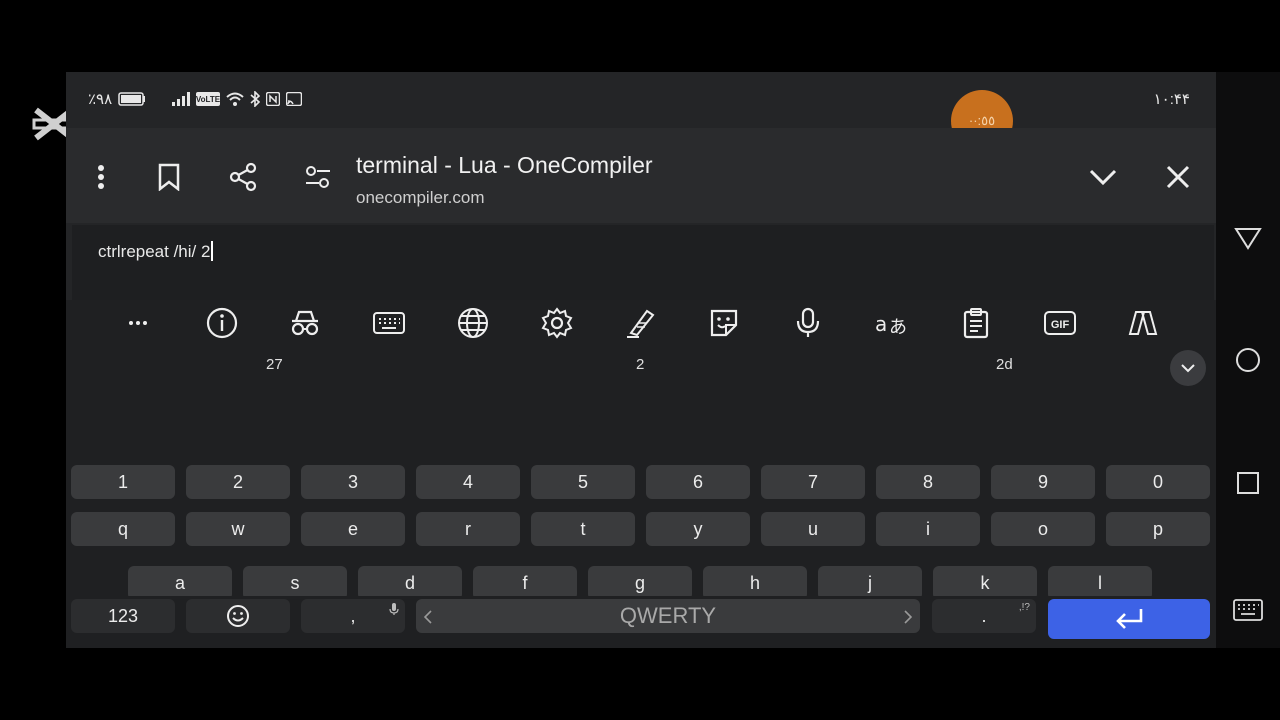 This screenshot has width=1280, height=720. What do you see at coordinates (870, 583) in the screenshot?
I see `key-j: j` at bounding box center [870, 583].